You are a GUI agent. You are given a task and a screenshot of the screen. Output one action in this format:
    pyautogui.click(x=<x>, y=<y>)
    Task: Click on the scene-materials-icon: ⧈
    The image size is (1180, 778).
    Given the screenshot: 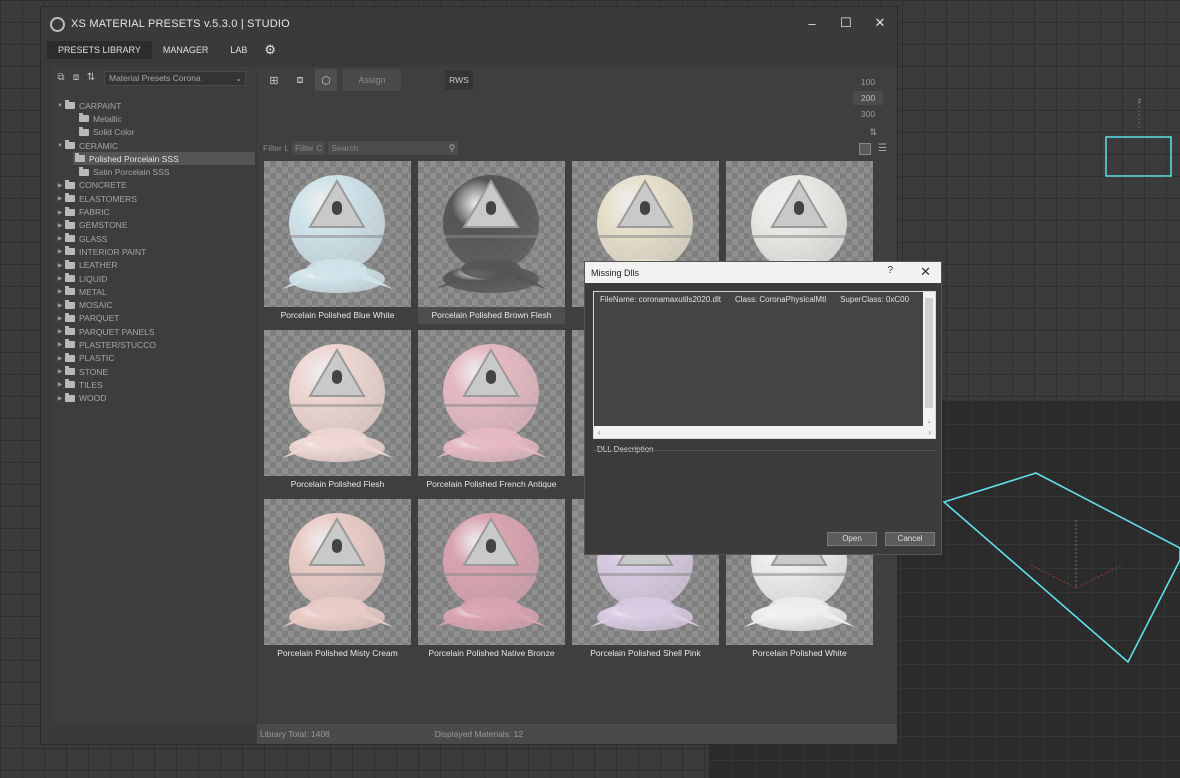 What is the action you would take?
    pyautogui.click(x=300, y=80)
    